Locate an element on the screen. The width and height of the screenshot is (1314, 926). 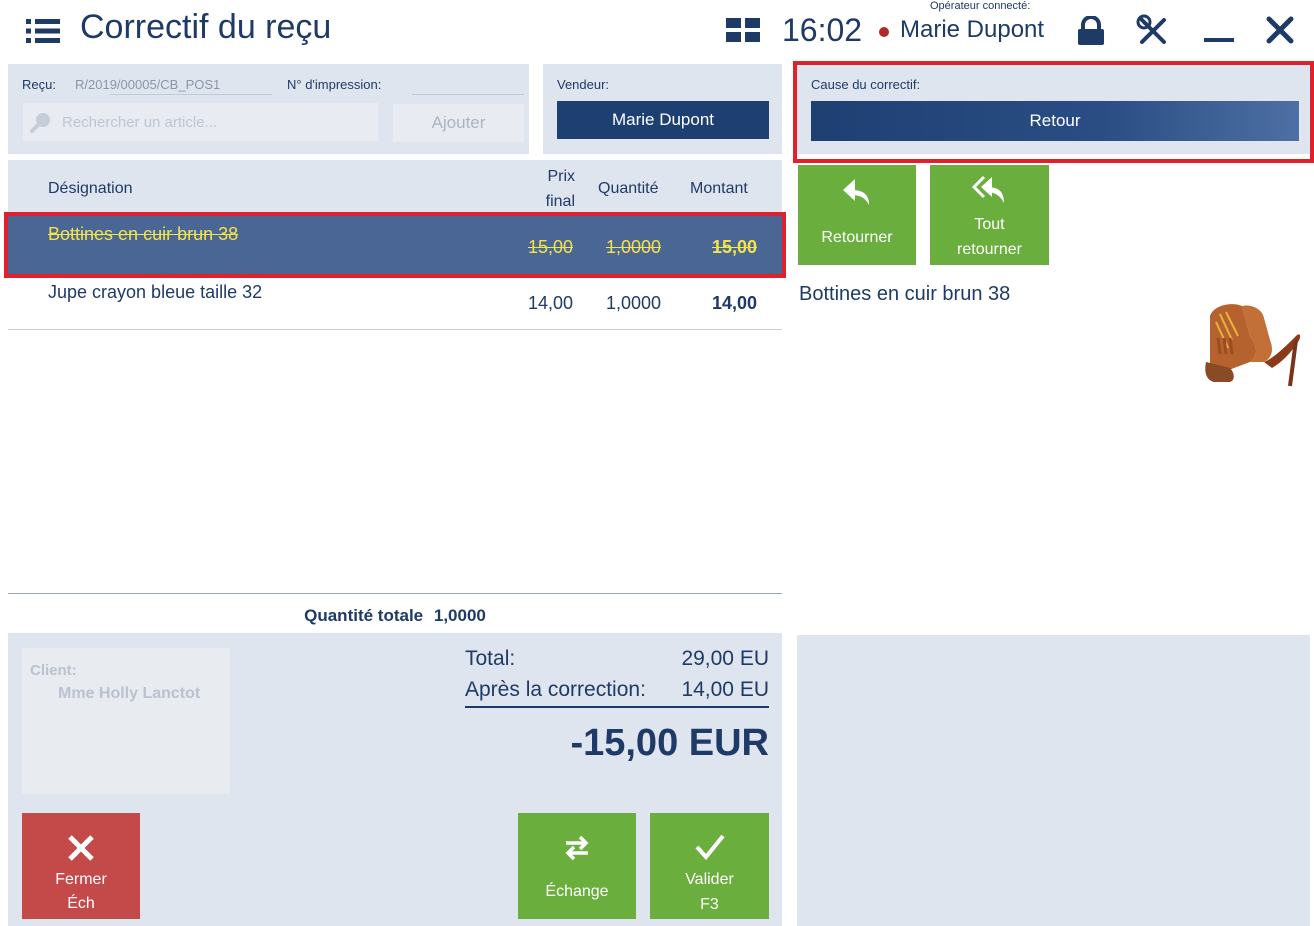
divider is located at coordinates (395, 593).